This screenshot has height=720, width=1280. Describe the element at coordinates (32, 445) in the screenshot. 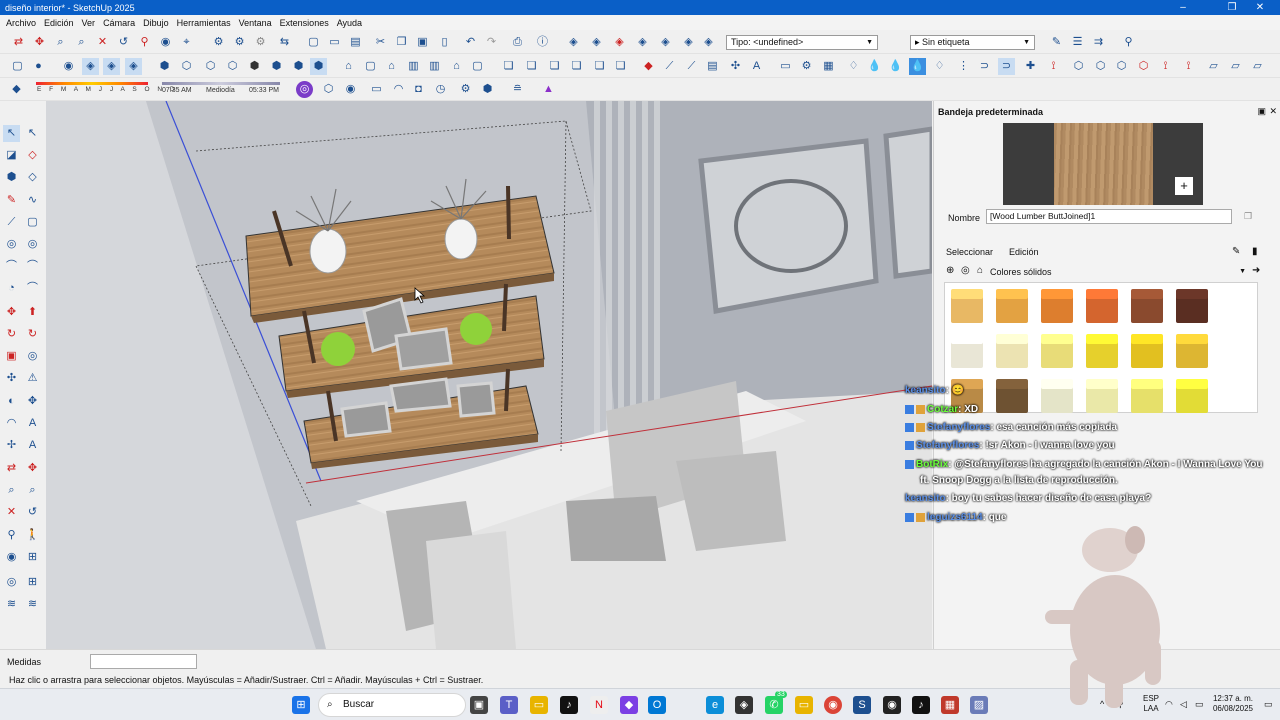

I see `3dtext-icon: A` at that location.